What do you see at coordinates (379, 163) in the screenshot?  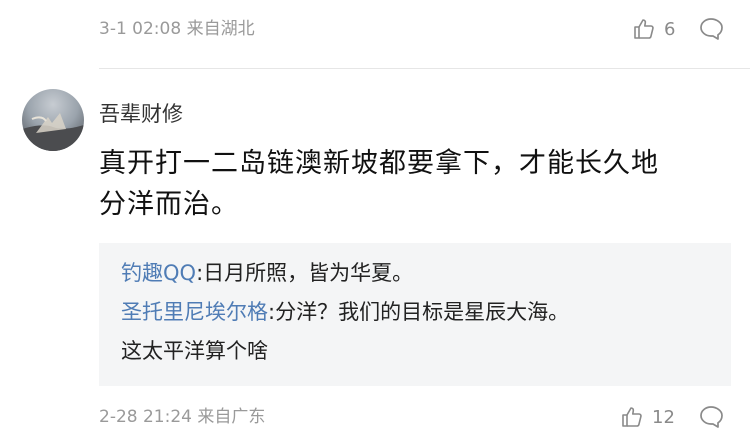 I see `comment-text-line-1: 真开打一二岛链澳新坡都要拿下，才能长久地` at bounding box center [379, 163].